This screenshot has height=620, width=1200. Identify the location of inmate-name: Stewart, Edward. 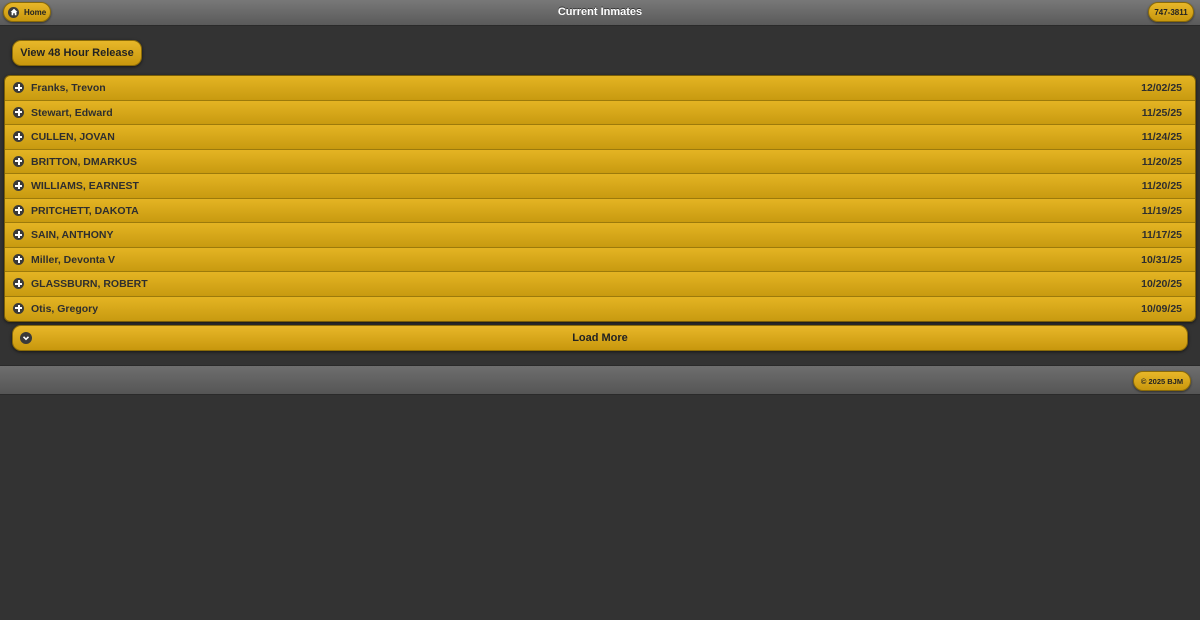
(72, 112).